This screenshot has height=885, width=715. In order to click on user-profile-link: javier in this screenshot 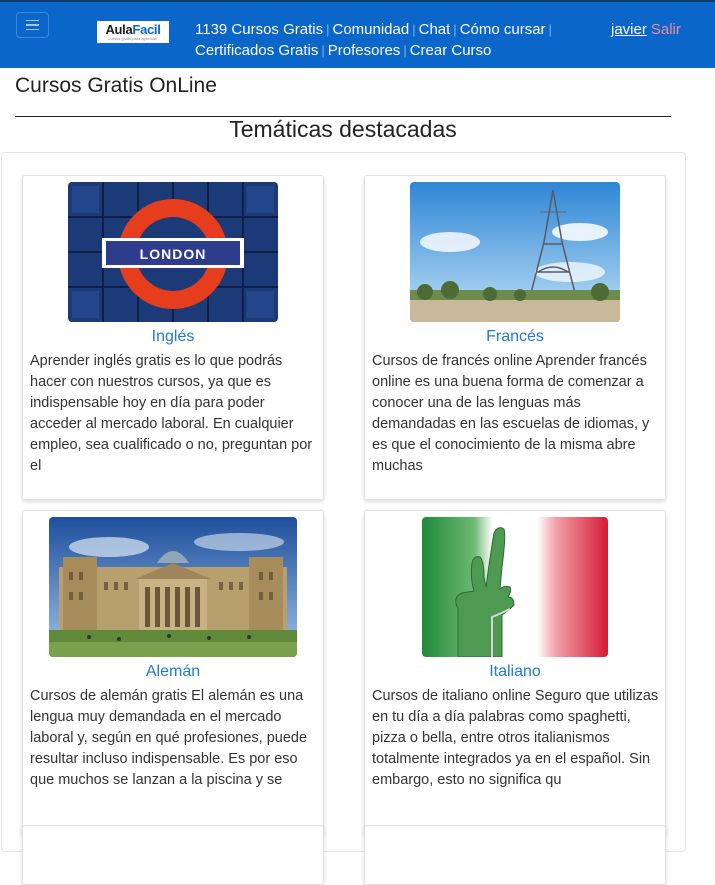, I will do `click(629, 29)`.